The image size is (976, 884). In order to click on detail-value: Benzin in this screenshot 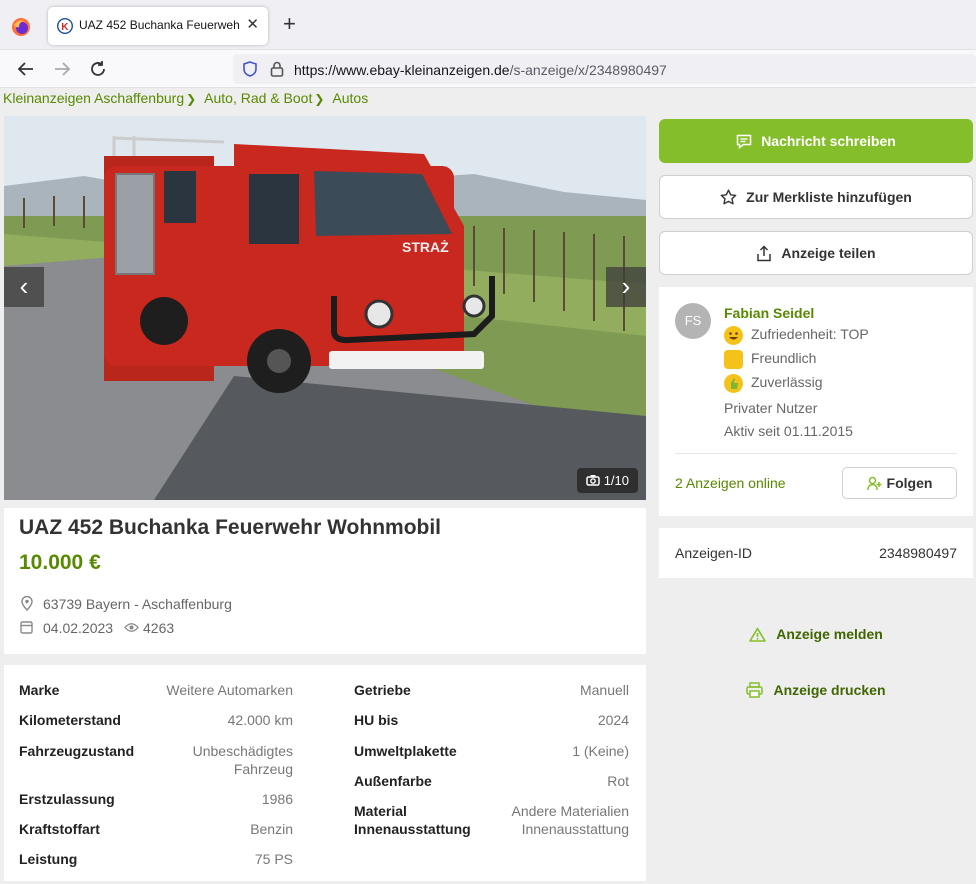, I will do `click(271, 829)`.